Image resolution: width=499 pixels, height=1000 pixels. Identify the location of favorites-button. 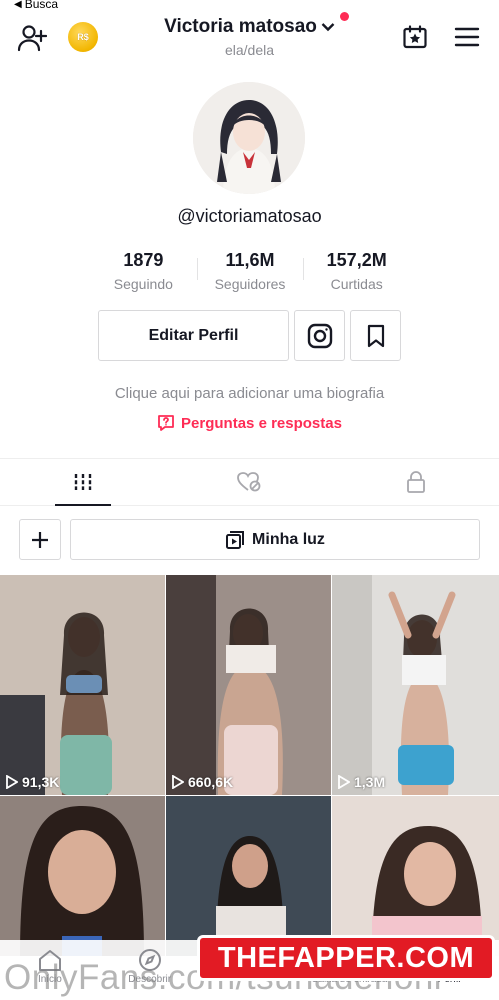
(375, 335).